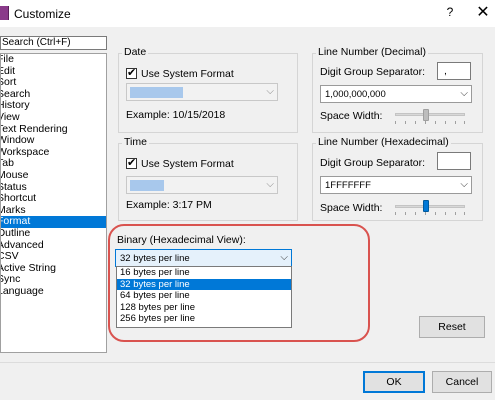 Image resolution: width=495 pixels, height=400 pixels. I want to click on nav-item-csv: CSV, so click(53, 256).